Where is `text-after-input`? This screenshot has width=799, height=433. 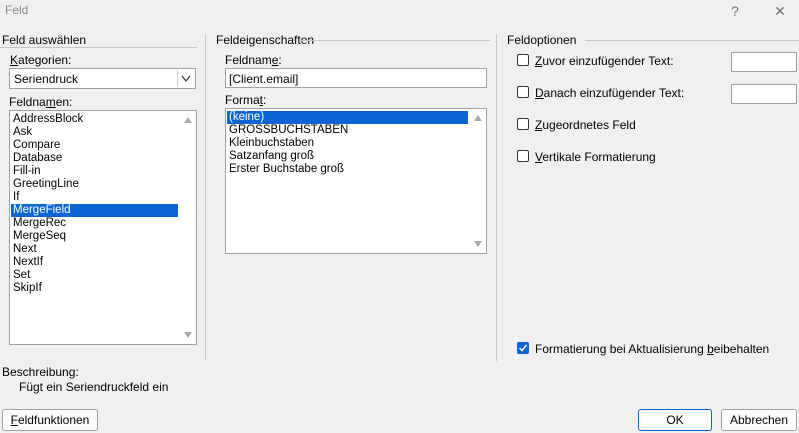
text-after-input is located at coordinates (764, 94).